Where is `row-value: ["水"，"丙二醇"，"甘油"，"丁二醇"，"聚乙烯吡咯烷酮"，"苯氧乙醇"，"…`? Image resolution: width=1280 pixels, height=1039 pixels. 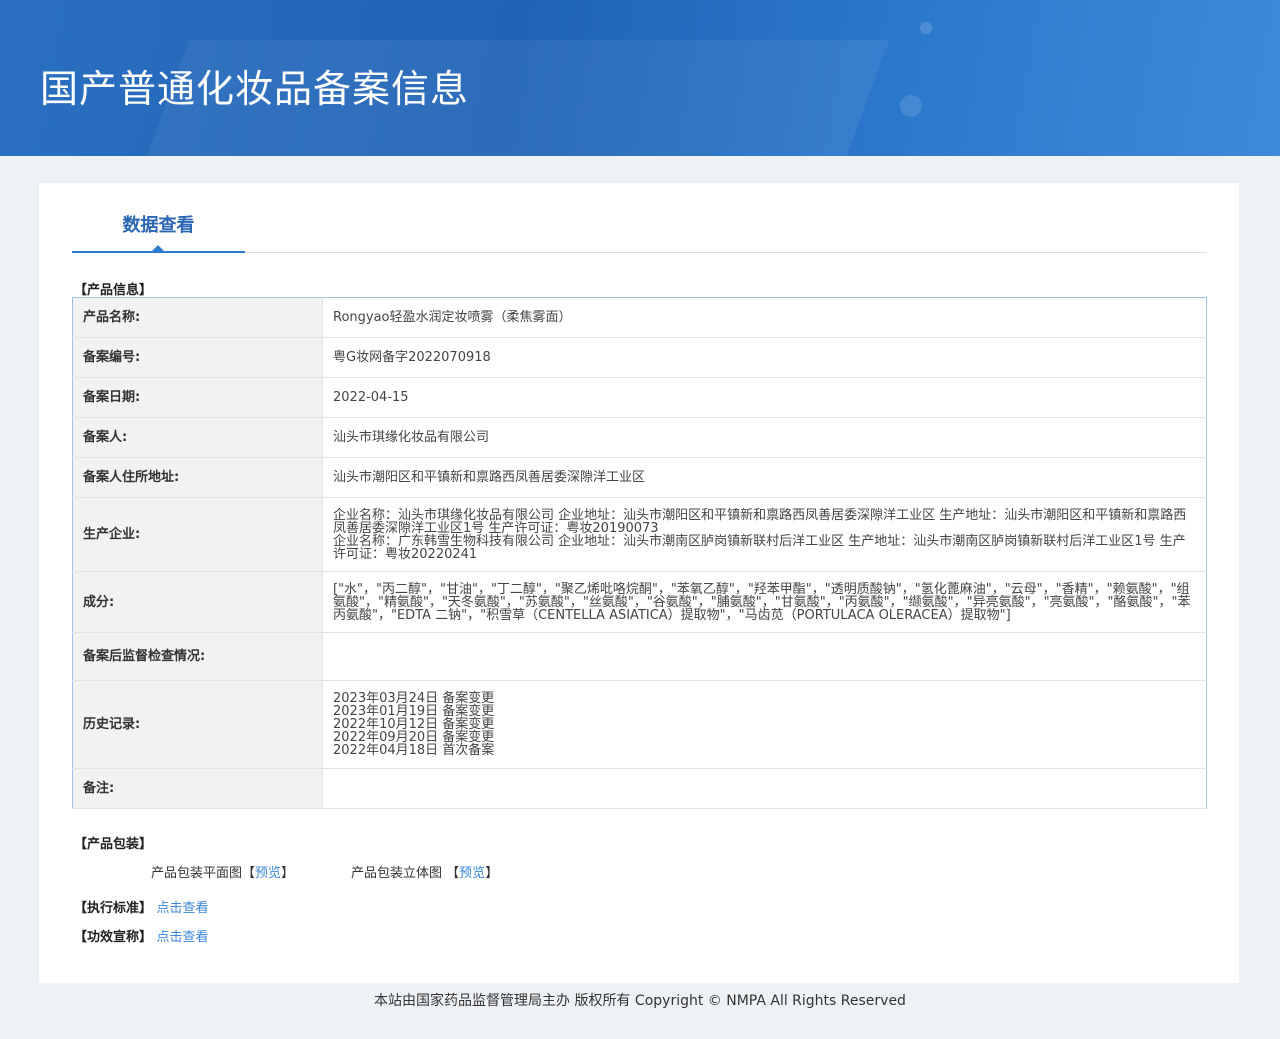
row-value: ["水"，"丙二醇"，"甘油"，"丁二醇"，"聚乙烯吡咯烷酮"，"苯氧乙醇"，"… is located at coordinates (764, 602).